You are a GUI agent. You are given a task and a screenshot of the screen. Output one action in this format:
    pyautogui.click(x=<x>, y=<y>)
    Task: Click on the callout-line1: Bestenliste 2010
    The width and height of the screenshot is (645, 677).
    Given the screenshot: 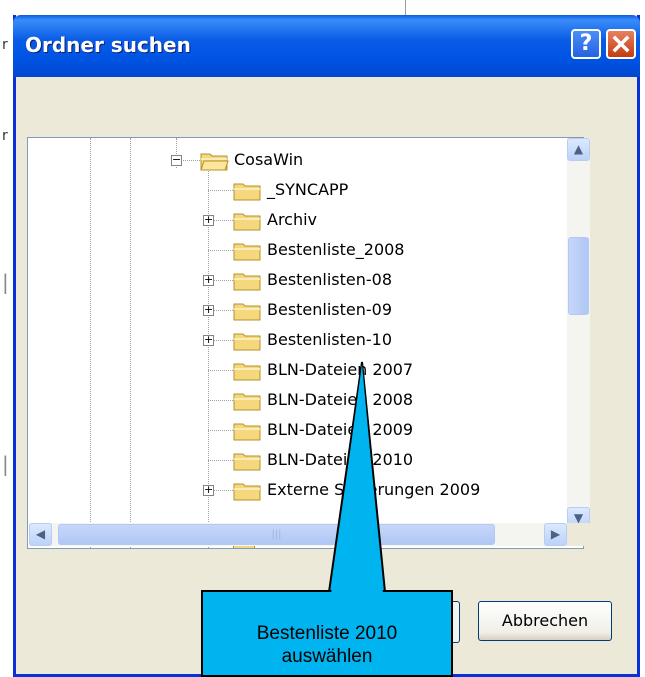 What is the action you would take?
    pyautogui.click(x=327, y=633)
    